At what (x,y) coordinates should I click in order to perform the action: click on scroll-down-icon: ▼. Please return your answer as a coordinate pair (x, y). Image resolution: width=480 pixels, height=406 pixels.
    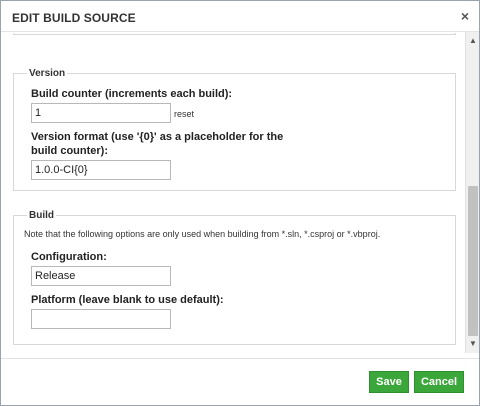
    Looking at the image, I should click on (473, 344).